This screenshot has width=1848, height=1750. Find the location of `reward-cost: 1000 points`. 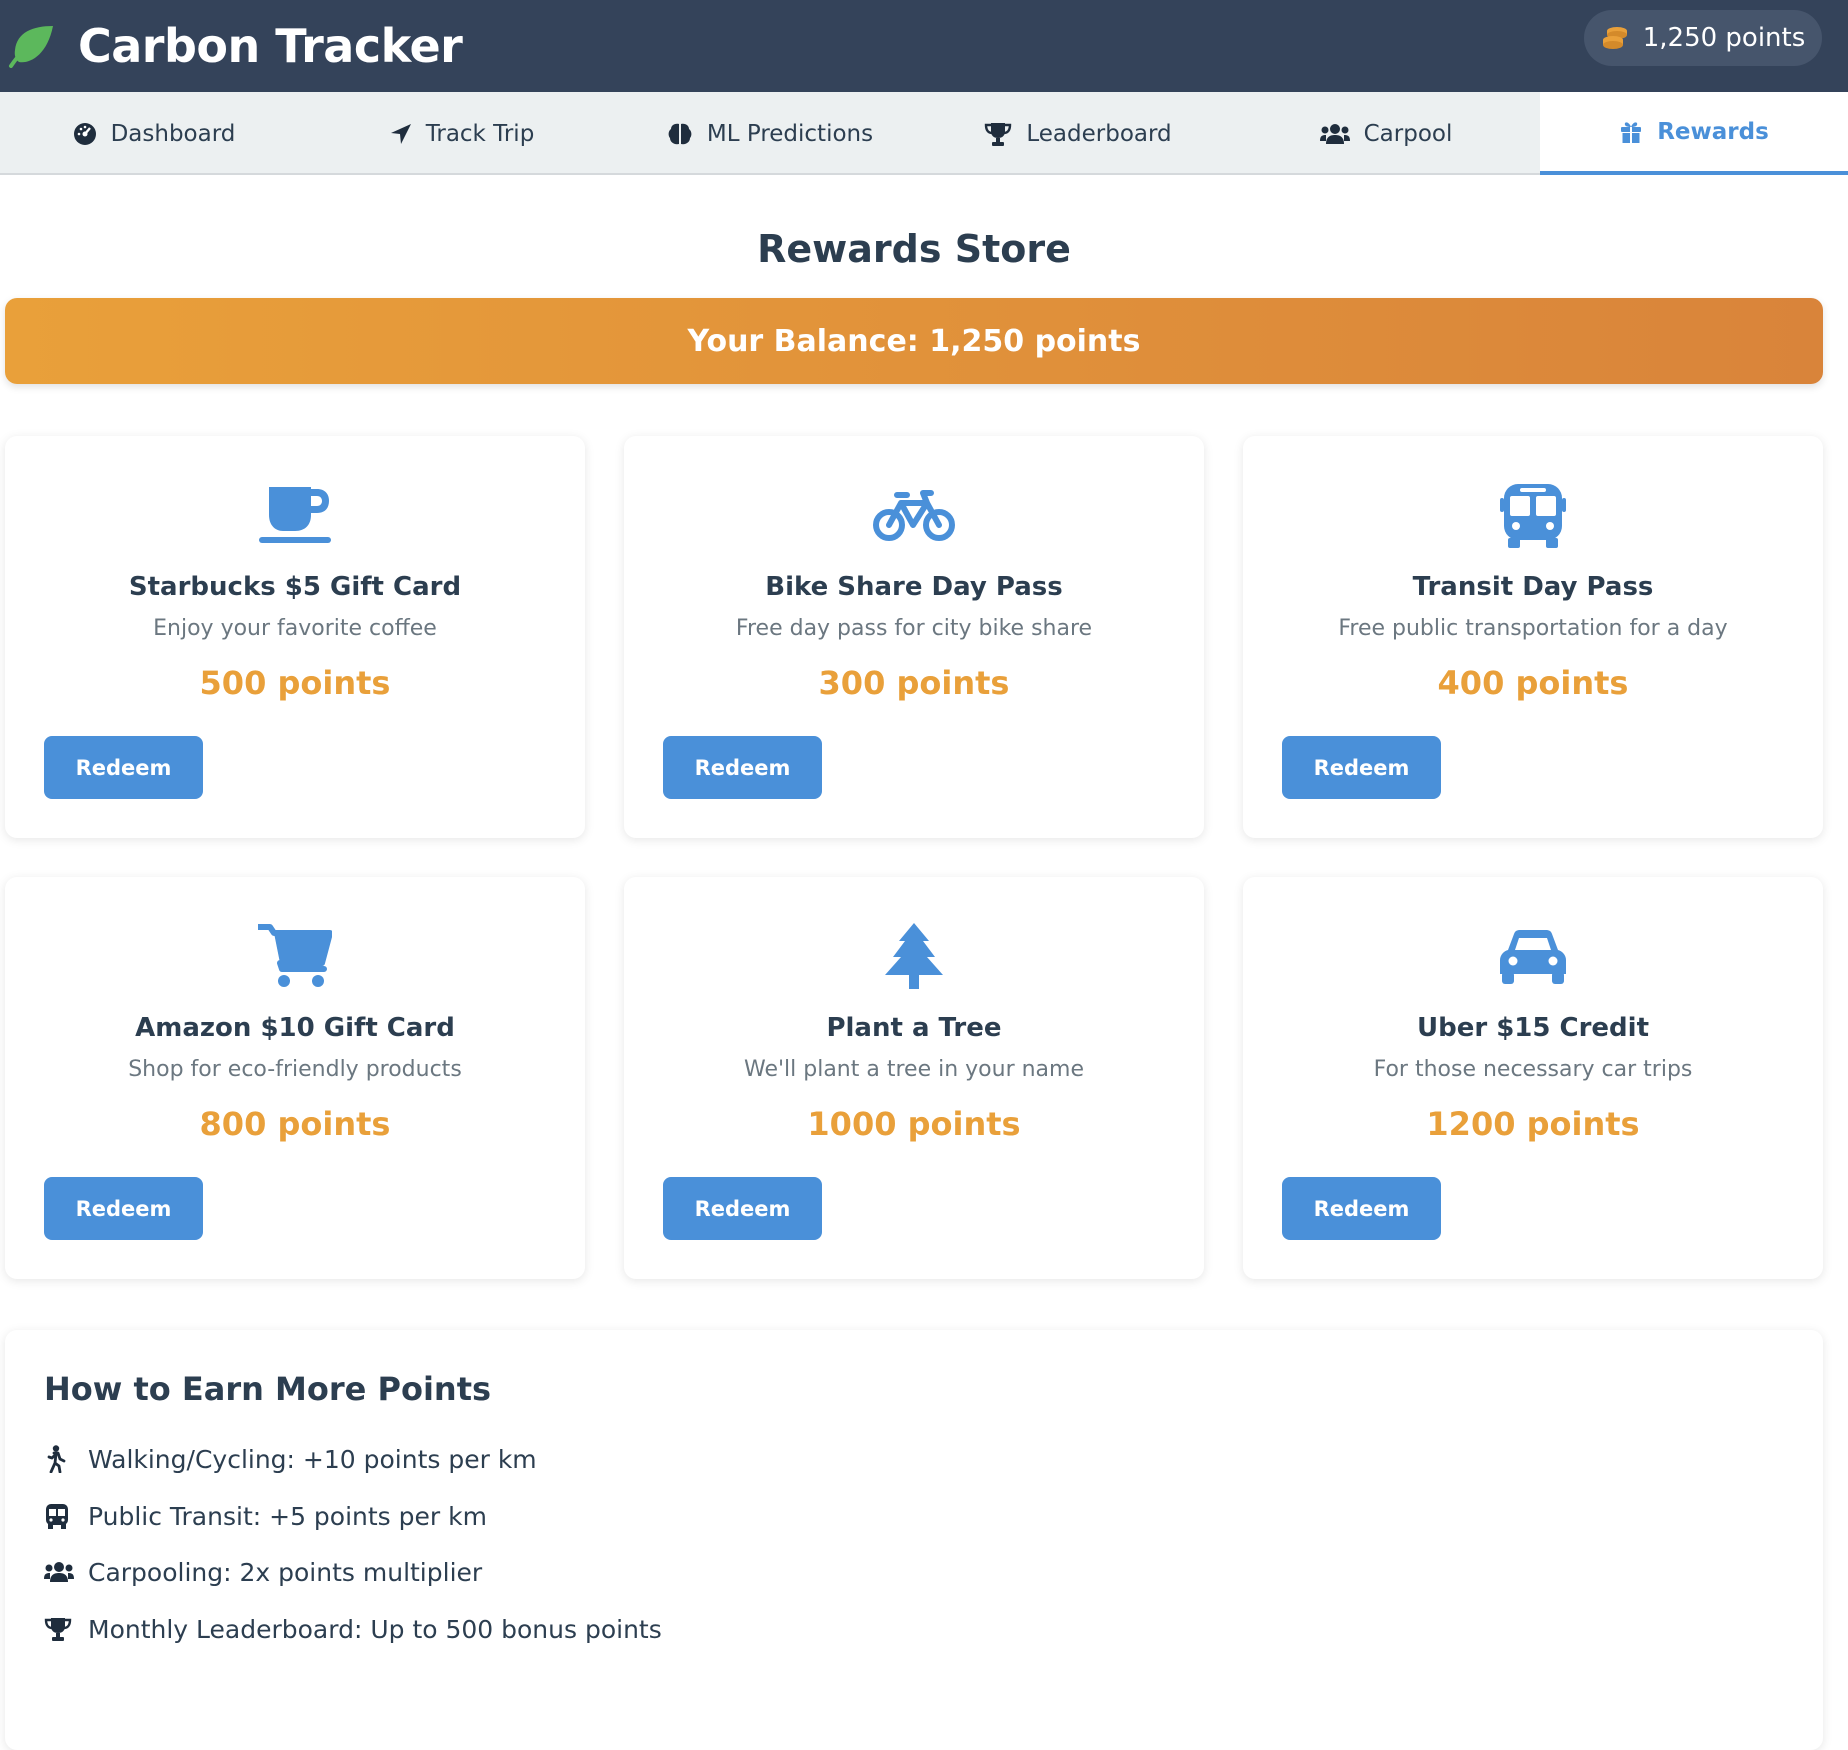

reward-cost: 1000 points is located at coordinates (914, 1124).